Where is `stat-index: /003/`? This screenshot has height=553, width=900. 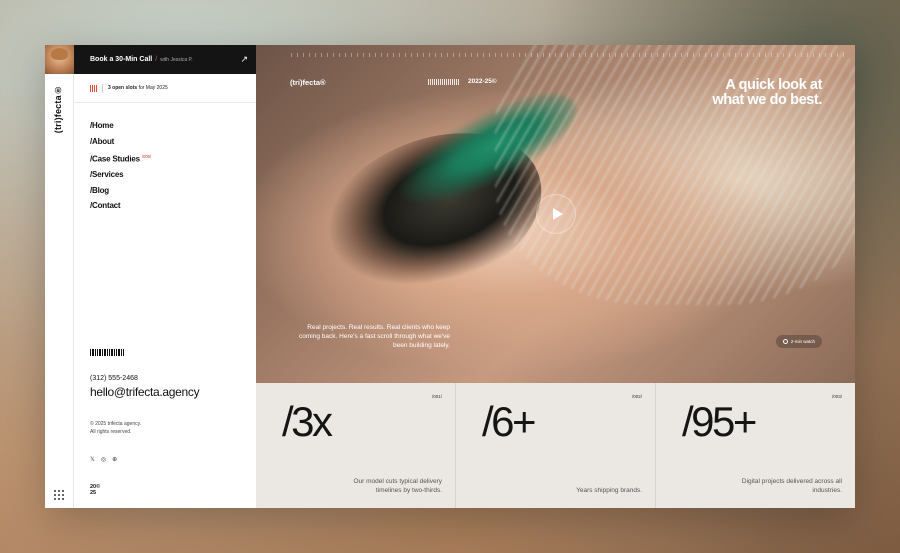
stat-index: /003/ is located at coordinates (836, 396).